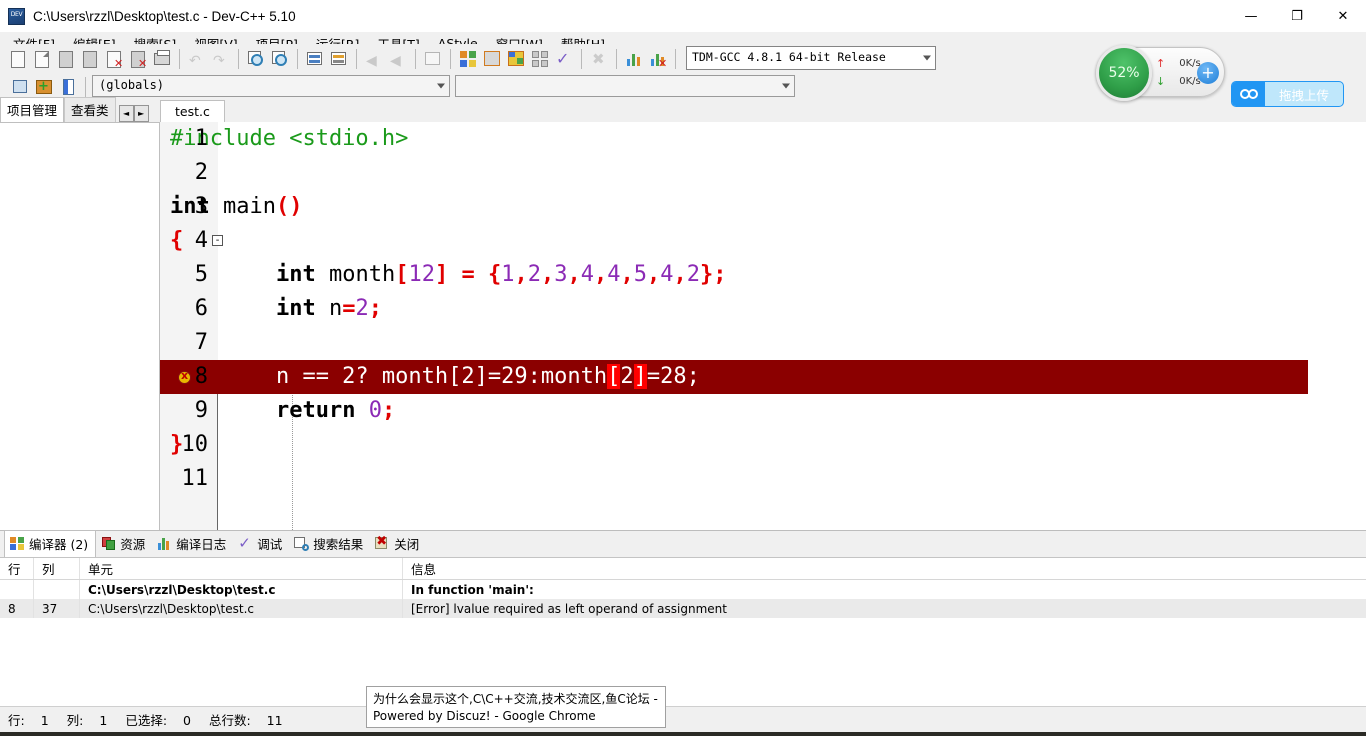  Describe the element at coordinates (1160, 73) in the screenshot. I see `network-speed-widget: 52% ↑ 0K/s ↓ 0K/s +` at that location.